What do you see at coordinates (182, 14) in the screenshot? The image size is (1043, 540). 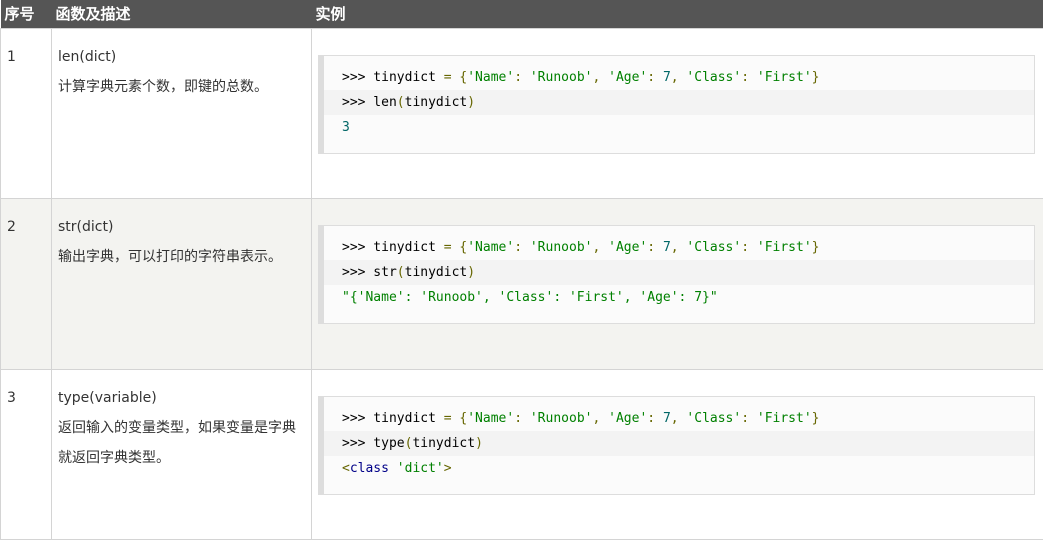 I see `header-func: 函数及描述` at bounding box center [182, 14].